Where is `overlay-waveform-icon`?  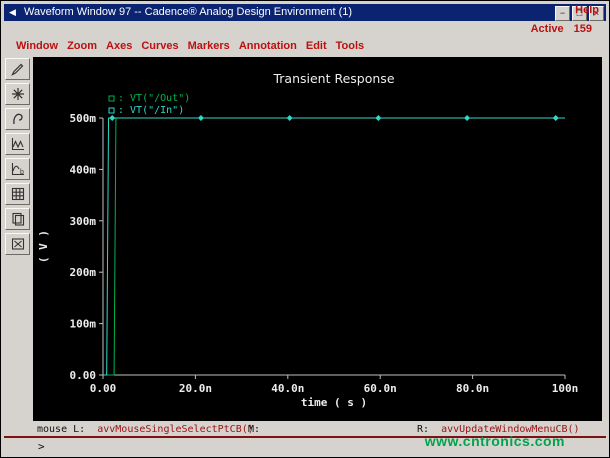
overlay-waveform-icon is located at coordinates (17, 144).